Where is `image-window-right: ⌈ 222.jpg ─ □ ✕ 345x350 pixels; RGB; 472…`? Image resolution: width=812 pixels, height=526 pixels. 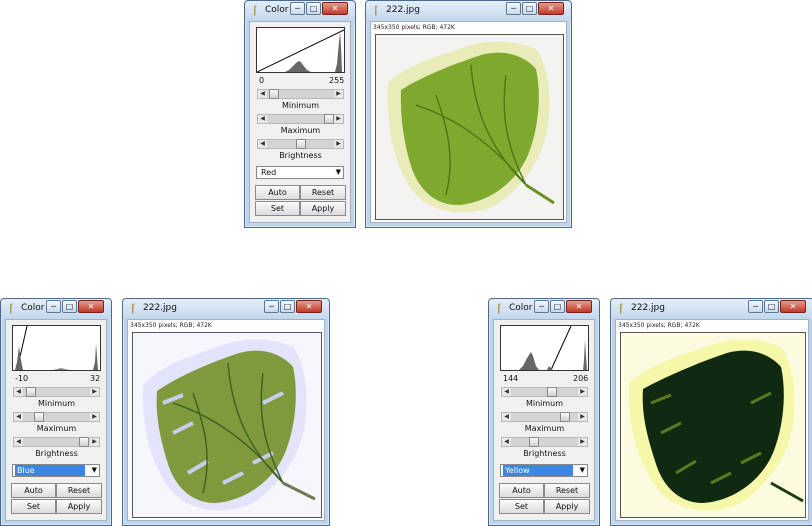 image-window-right: ⌈ 222.jpg ─ □ ✕ 345x350 pixels; RGB; 472… is located at coordinates (711, 412).